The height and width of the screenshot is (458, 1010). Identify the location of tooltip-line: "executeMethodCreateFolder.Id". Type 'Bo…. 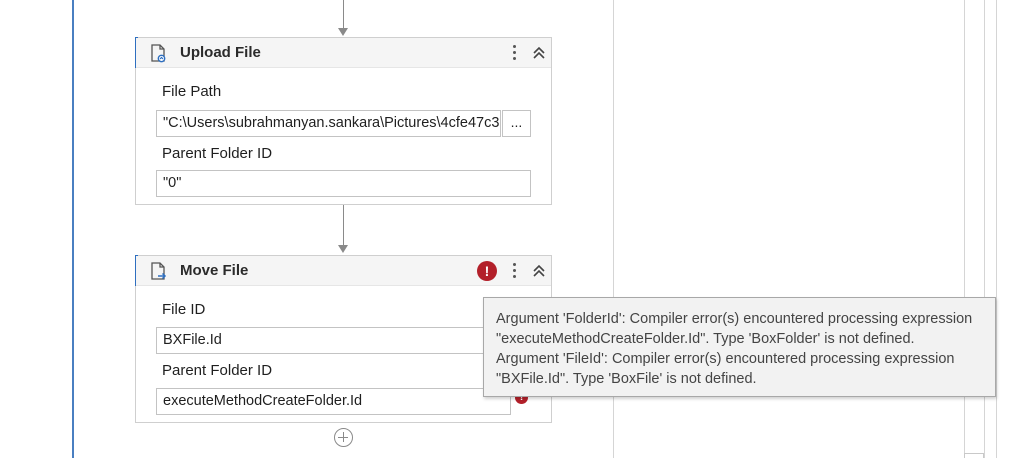
(705, 339).